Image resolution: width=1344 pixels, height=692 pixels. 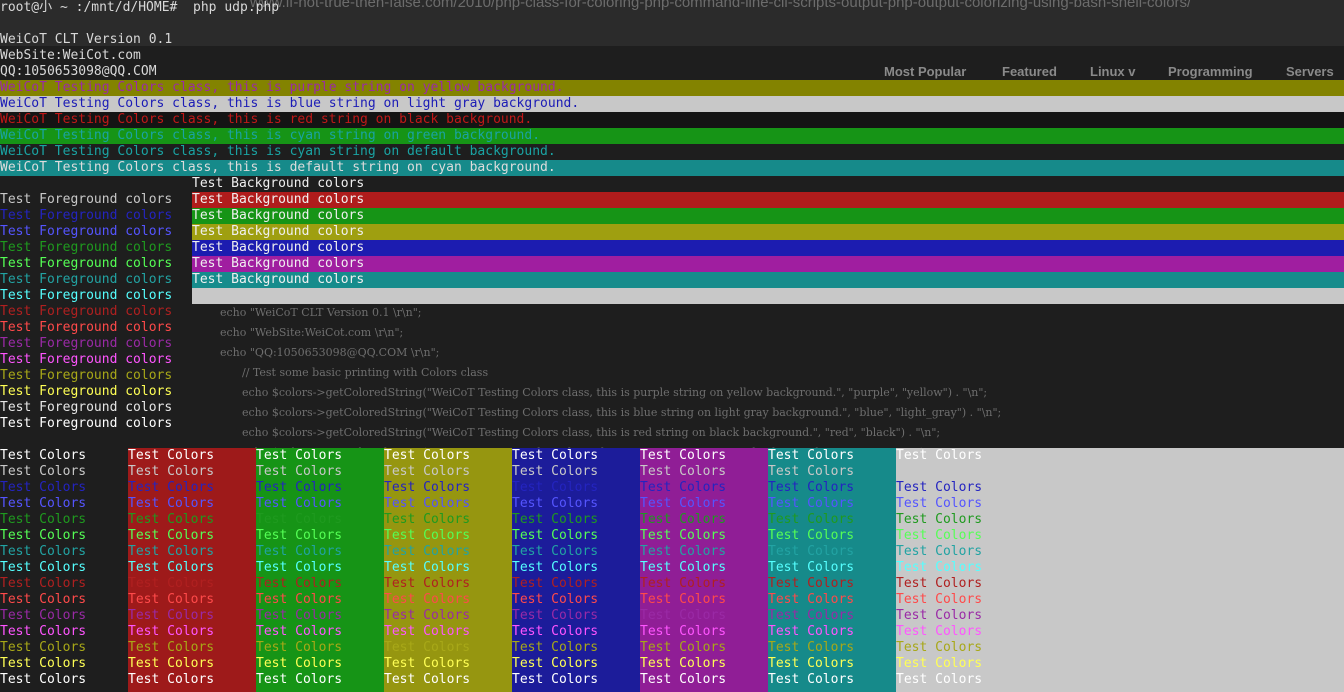 What do you see at coordinates (89, 7) in the screenshot?
I see `prompt-text: root@小 ~ :/mnt/d/HOME#` at bounding box center [89, 7].